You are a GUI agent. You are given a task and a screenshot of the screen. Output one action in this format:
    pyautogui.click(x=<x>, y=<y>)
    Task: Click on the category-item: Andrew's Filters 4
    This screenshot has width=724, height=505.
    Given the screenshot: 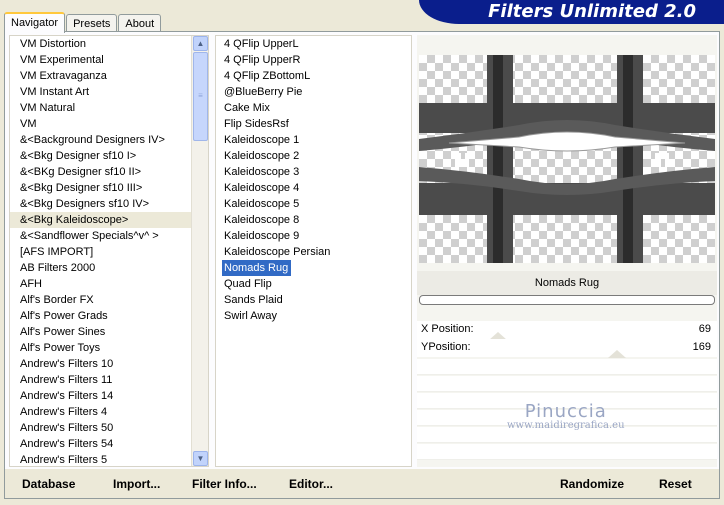 What is the action you would take?
    pyautogui.click(x=109, y=412)
    